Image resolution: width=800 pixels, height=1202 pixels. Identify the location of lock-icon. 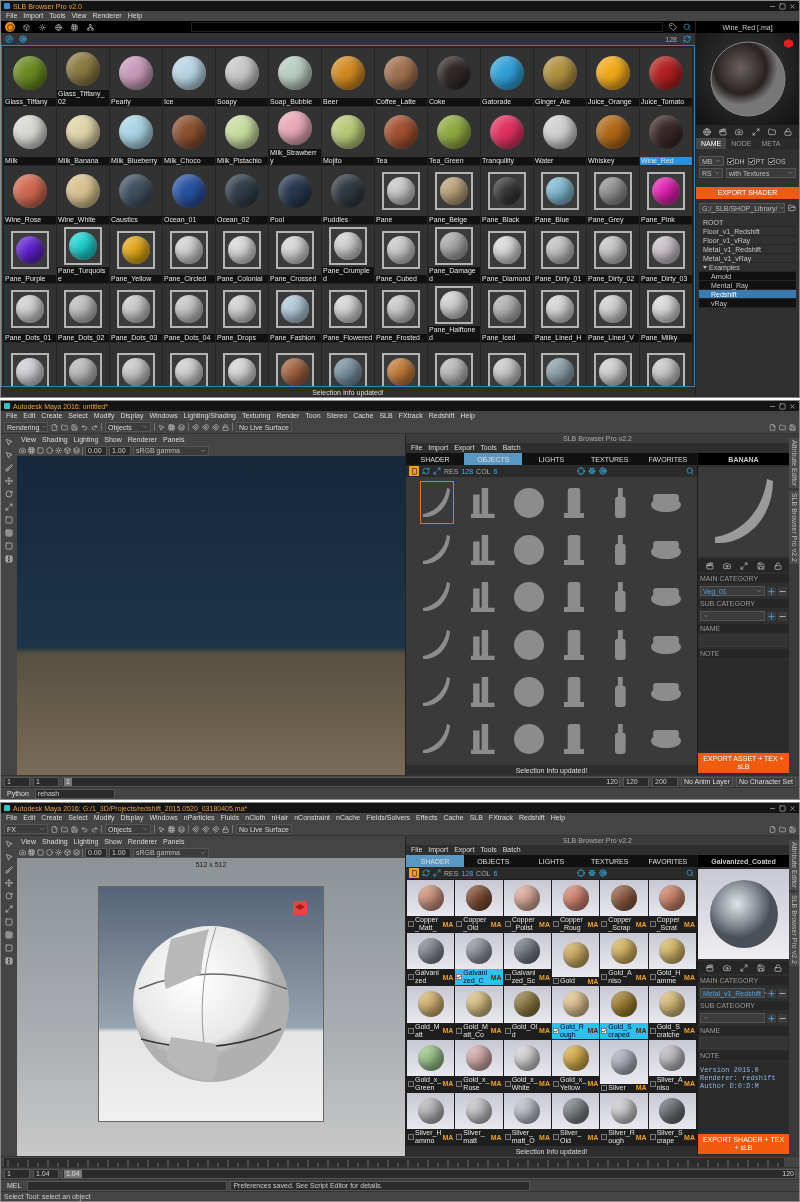
(225, 829).